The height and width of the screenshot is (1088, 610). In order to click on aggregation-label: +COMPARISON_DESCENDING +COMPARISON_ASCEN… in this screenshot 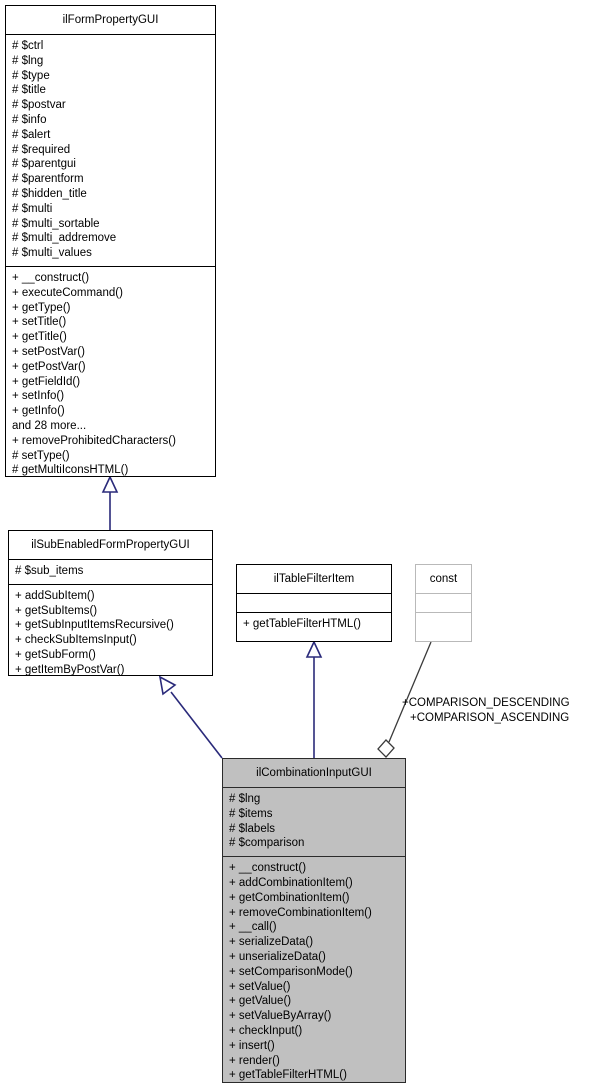, I will do `click(486, 711)`.